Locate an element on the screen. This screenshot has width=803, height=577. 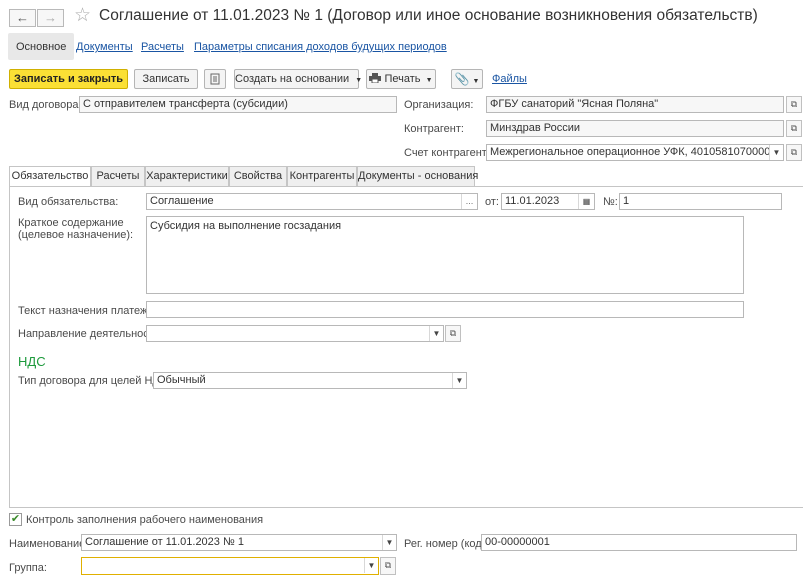
reg-number-label: Рег. номер (код): is located at coordinates (446, 544).